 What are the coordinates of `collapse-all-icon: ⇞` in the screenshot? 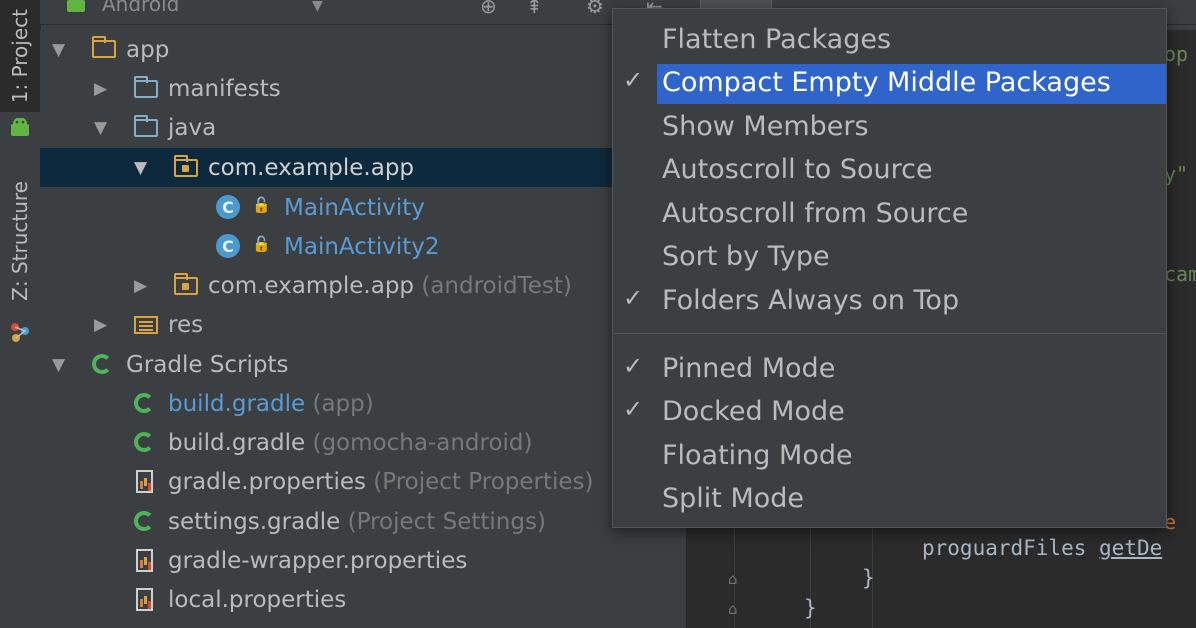 It's located at (534, 9).